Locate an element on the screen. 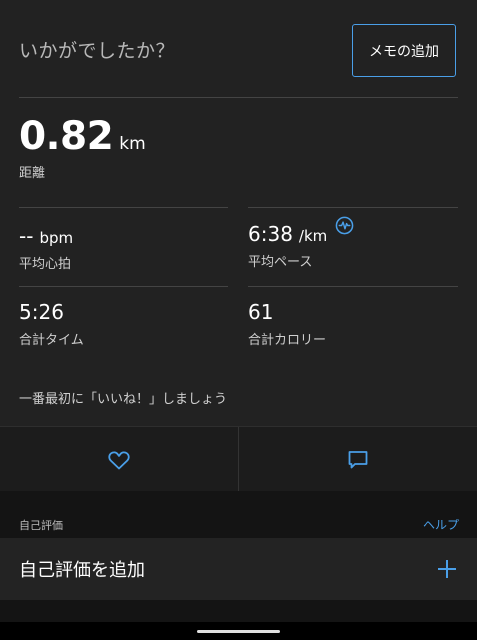  calories-label: 合計カロリー is located at coordinates (287, 340).